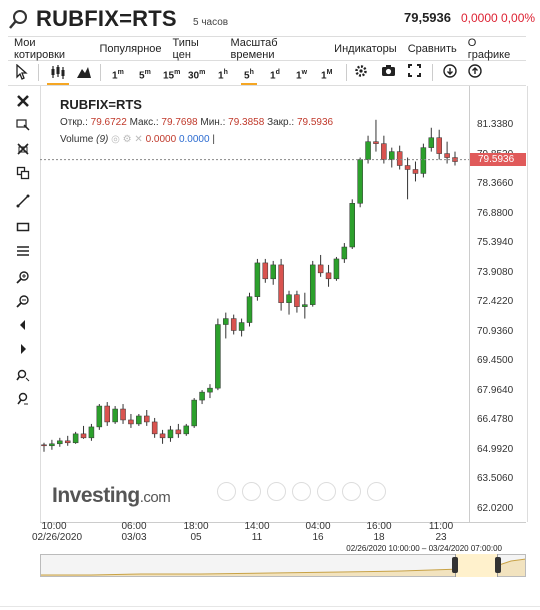 Image resolution: width=540 pixels, height=610 pixels. I want to click on x-tick-label: 04:00 16, so click(318, 532).